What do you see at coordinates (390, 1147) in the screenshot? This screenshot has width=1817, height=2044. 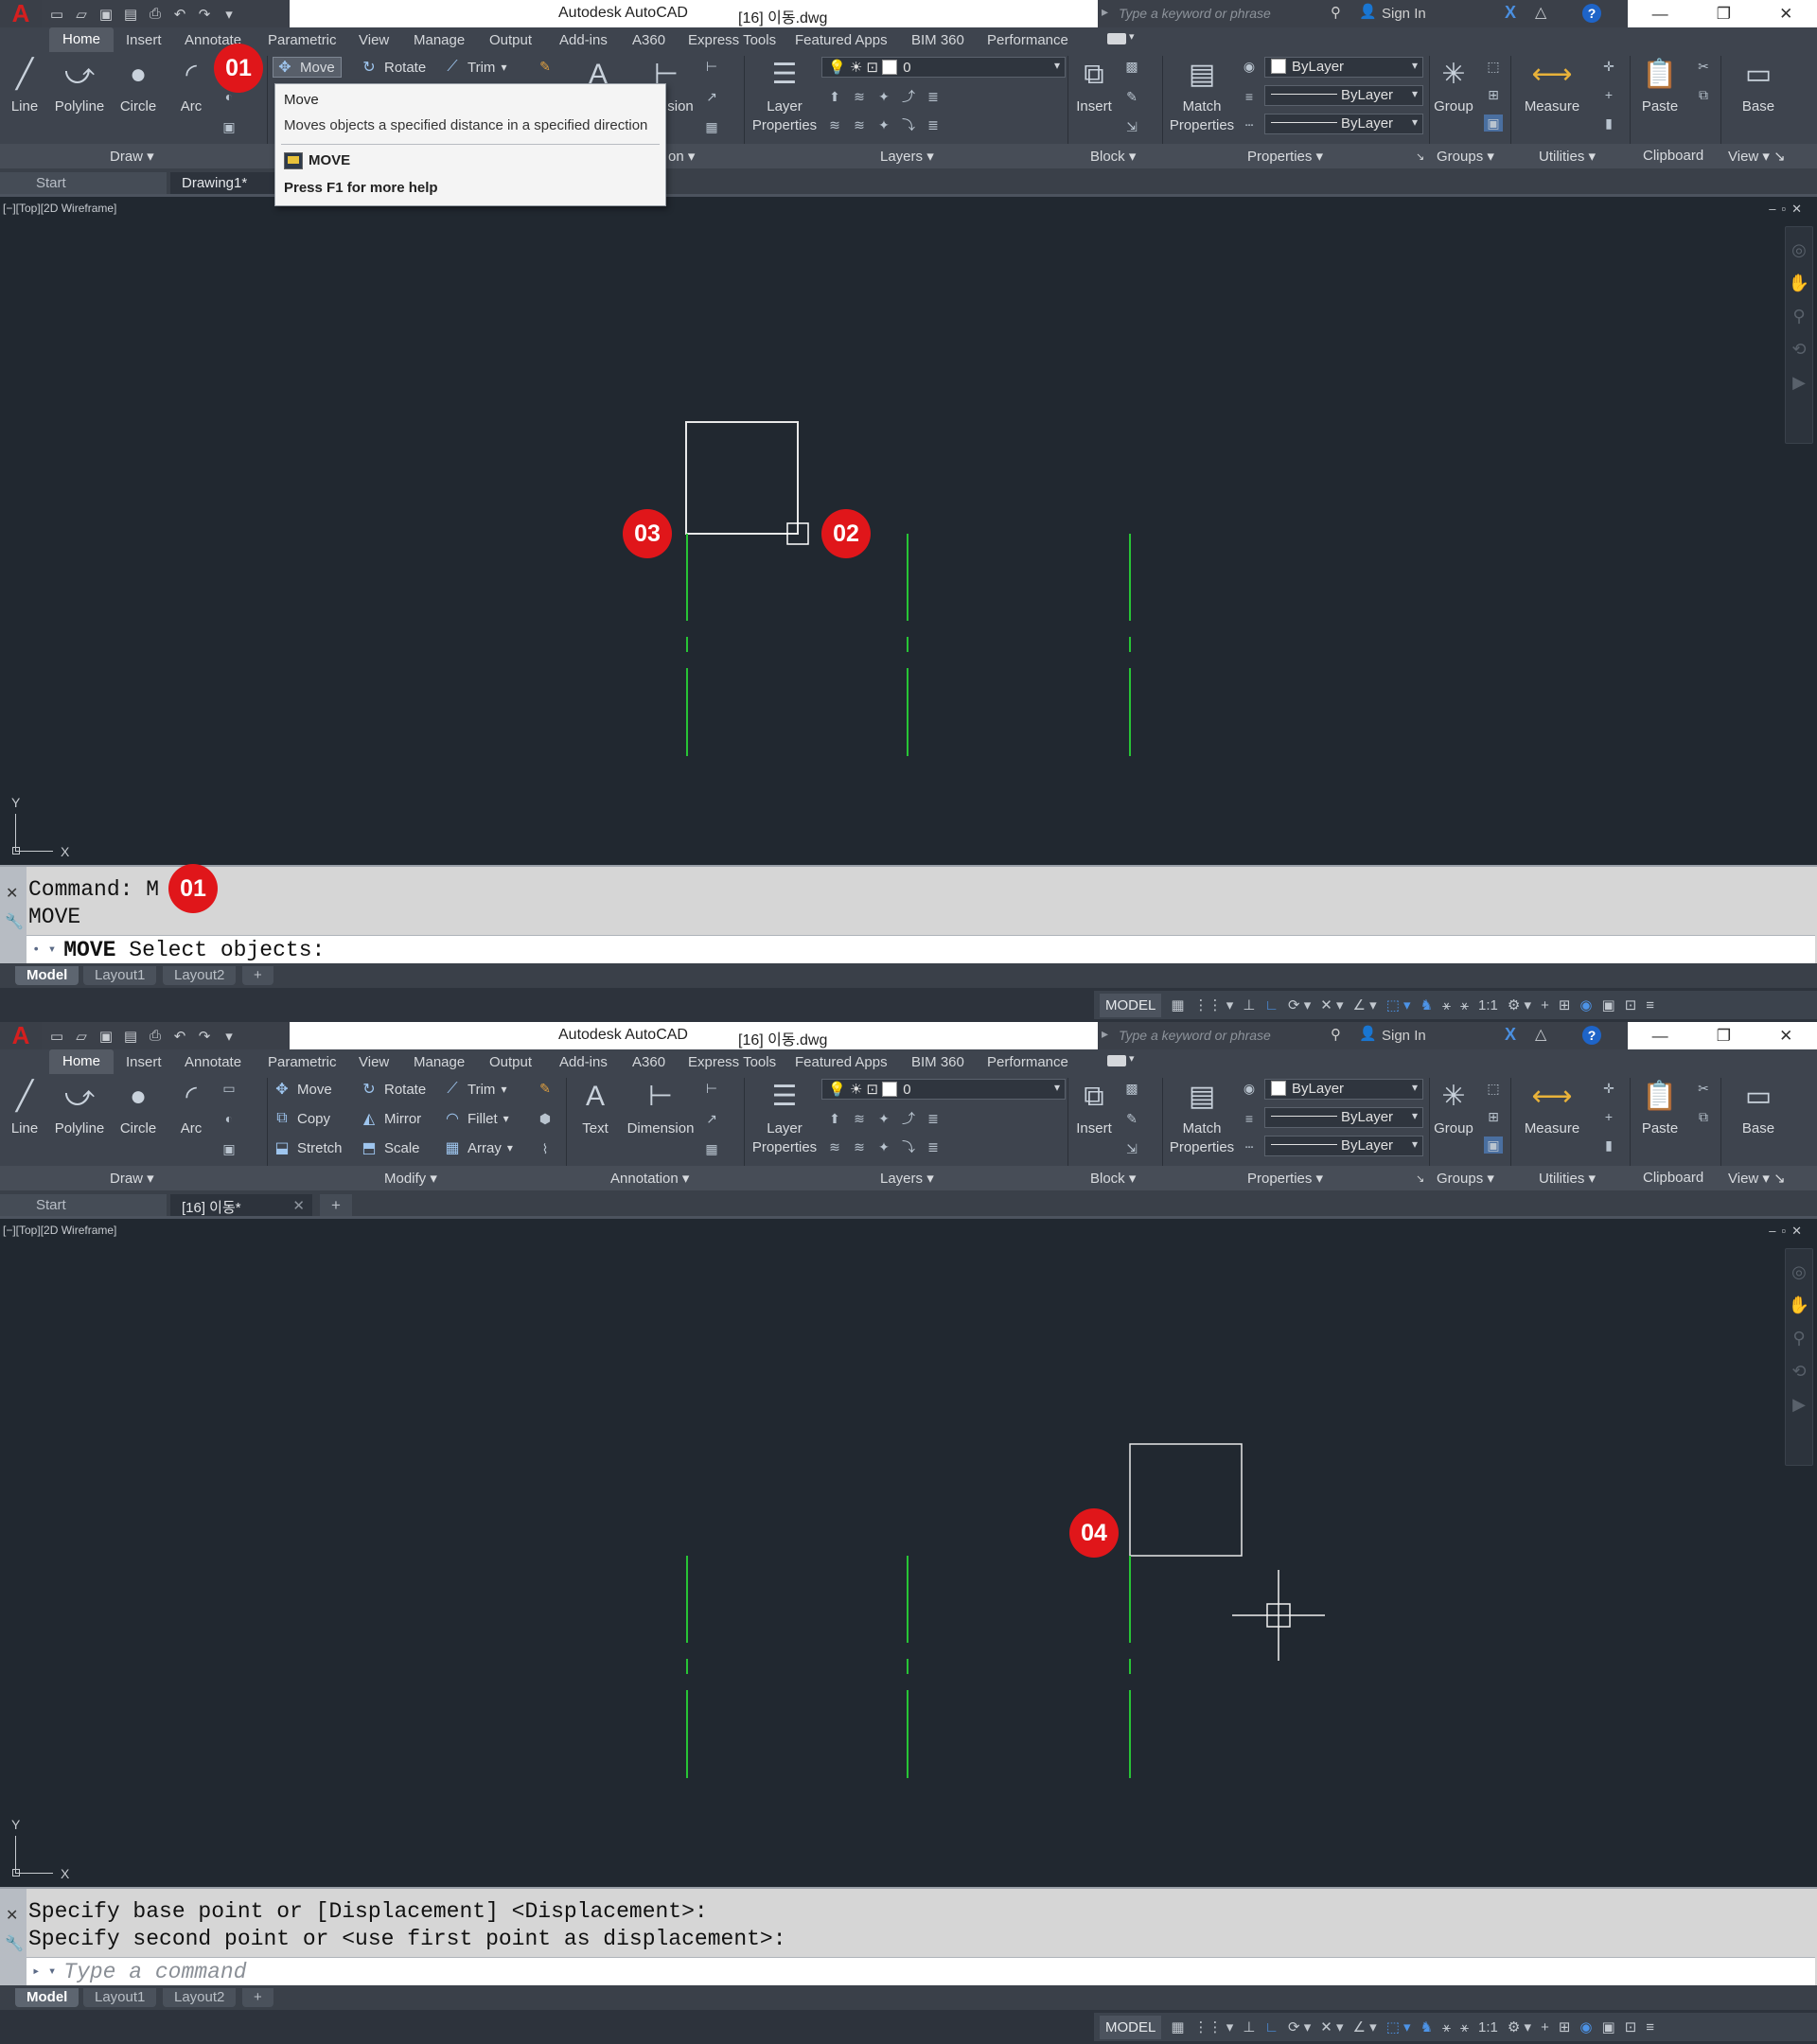 I see `scale-button: ⬒ Scale` at bounding box center [390, 1147].